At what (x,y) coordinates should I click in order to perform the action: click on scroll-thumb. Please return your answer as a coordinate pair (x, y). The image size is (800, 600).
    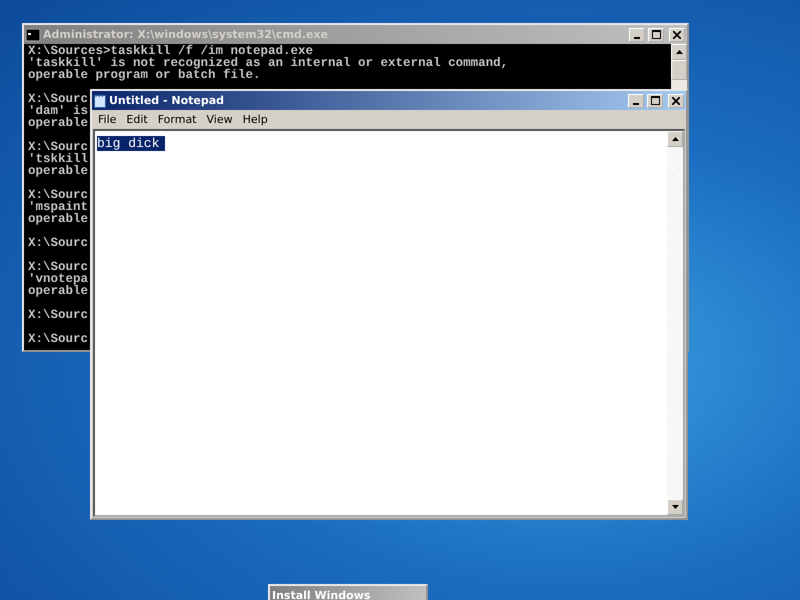
    Looking at the image, I should click on (679, 70).